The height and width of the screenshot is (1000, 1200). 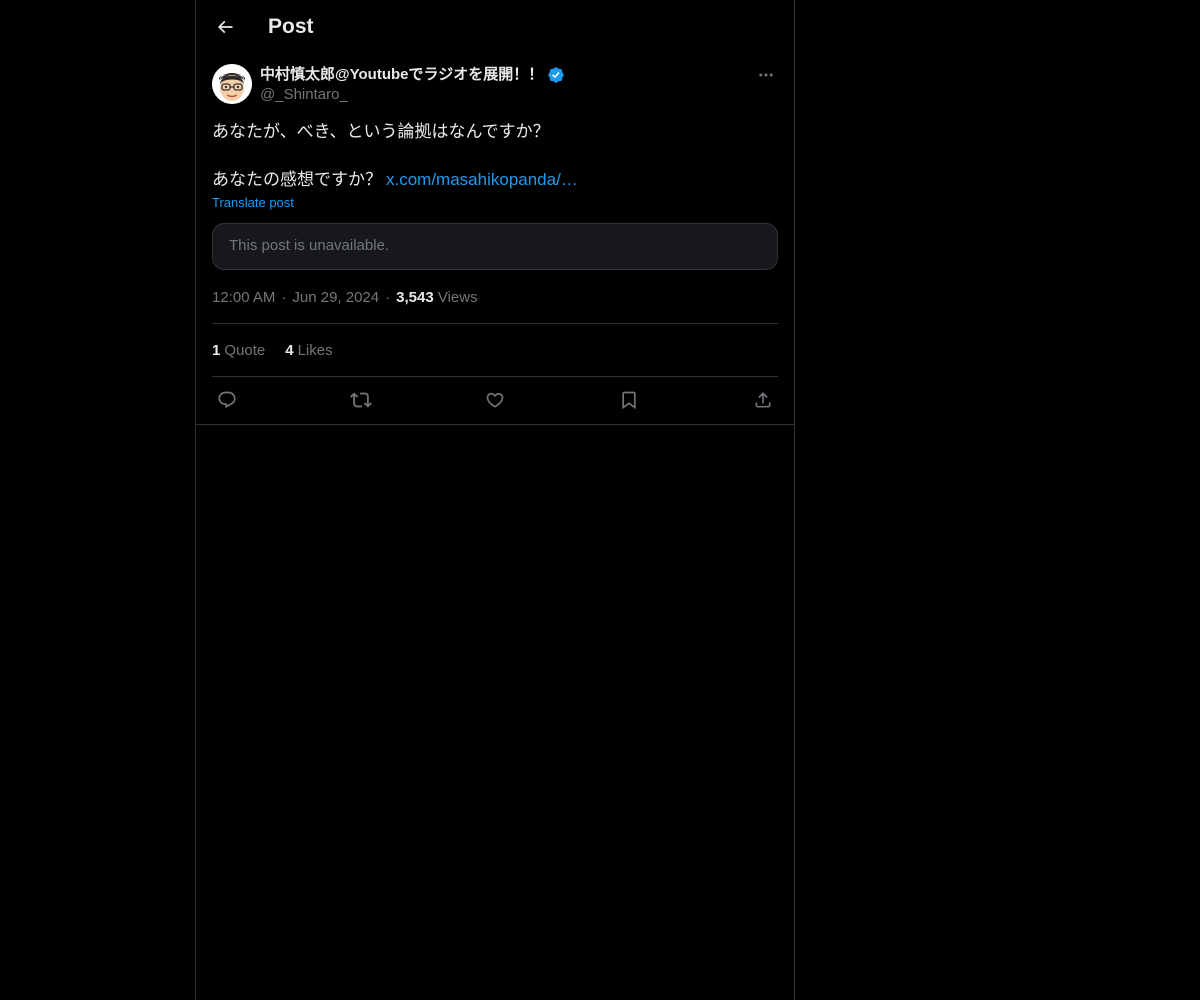 What do you see at coordinates (381, 131) in the screenshot?
I see `post-text-line-1: あなたが、べき、という論拠はなんですか？` at bounding box center [381, 131].